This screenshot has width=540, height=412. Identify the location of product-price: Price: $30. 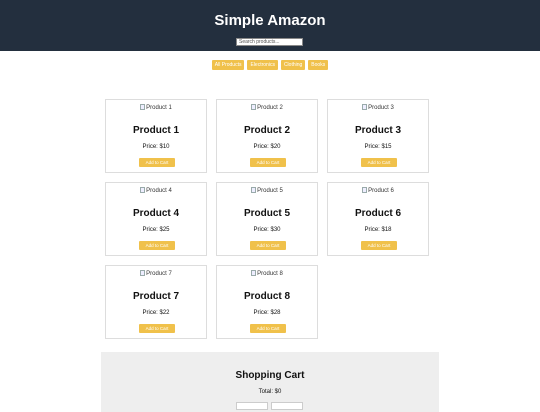
(267, 230).